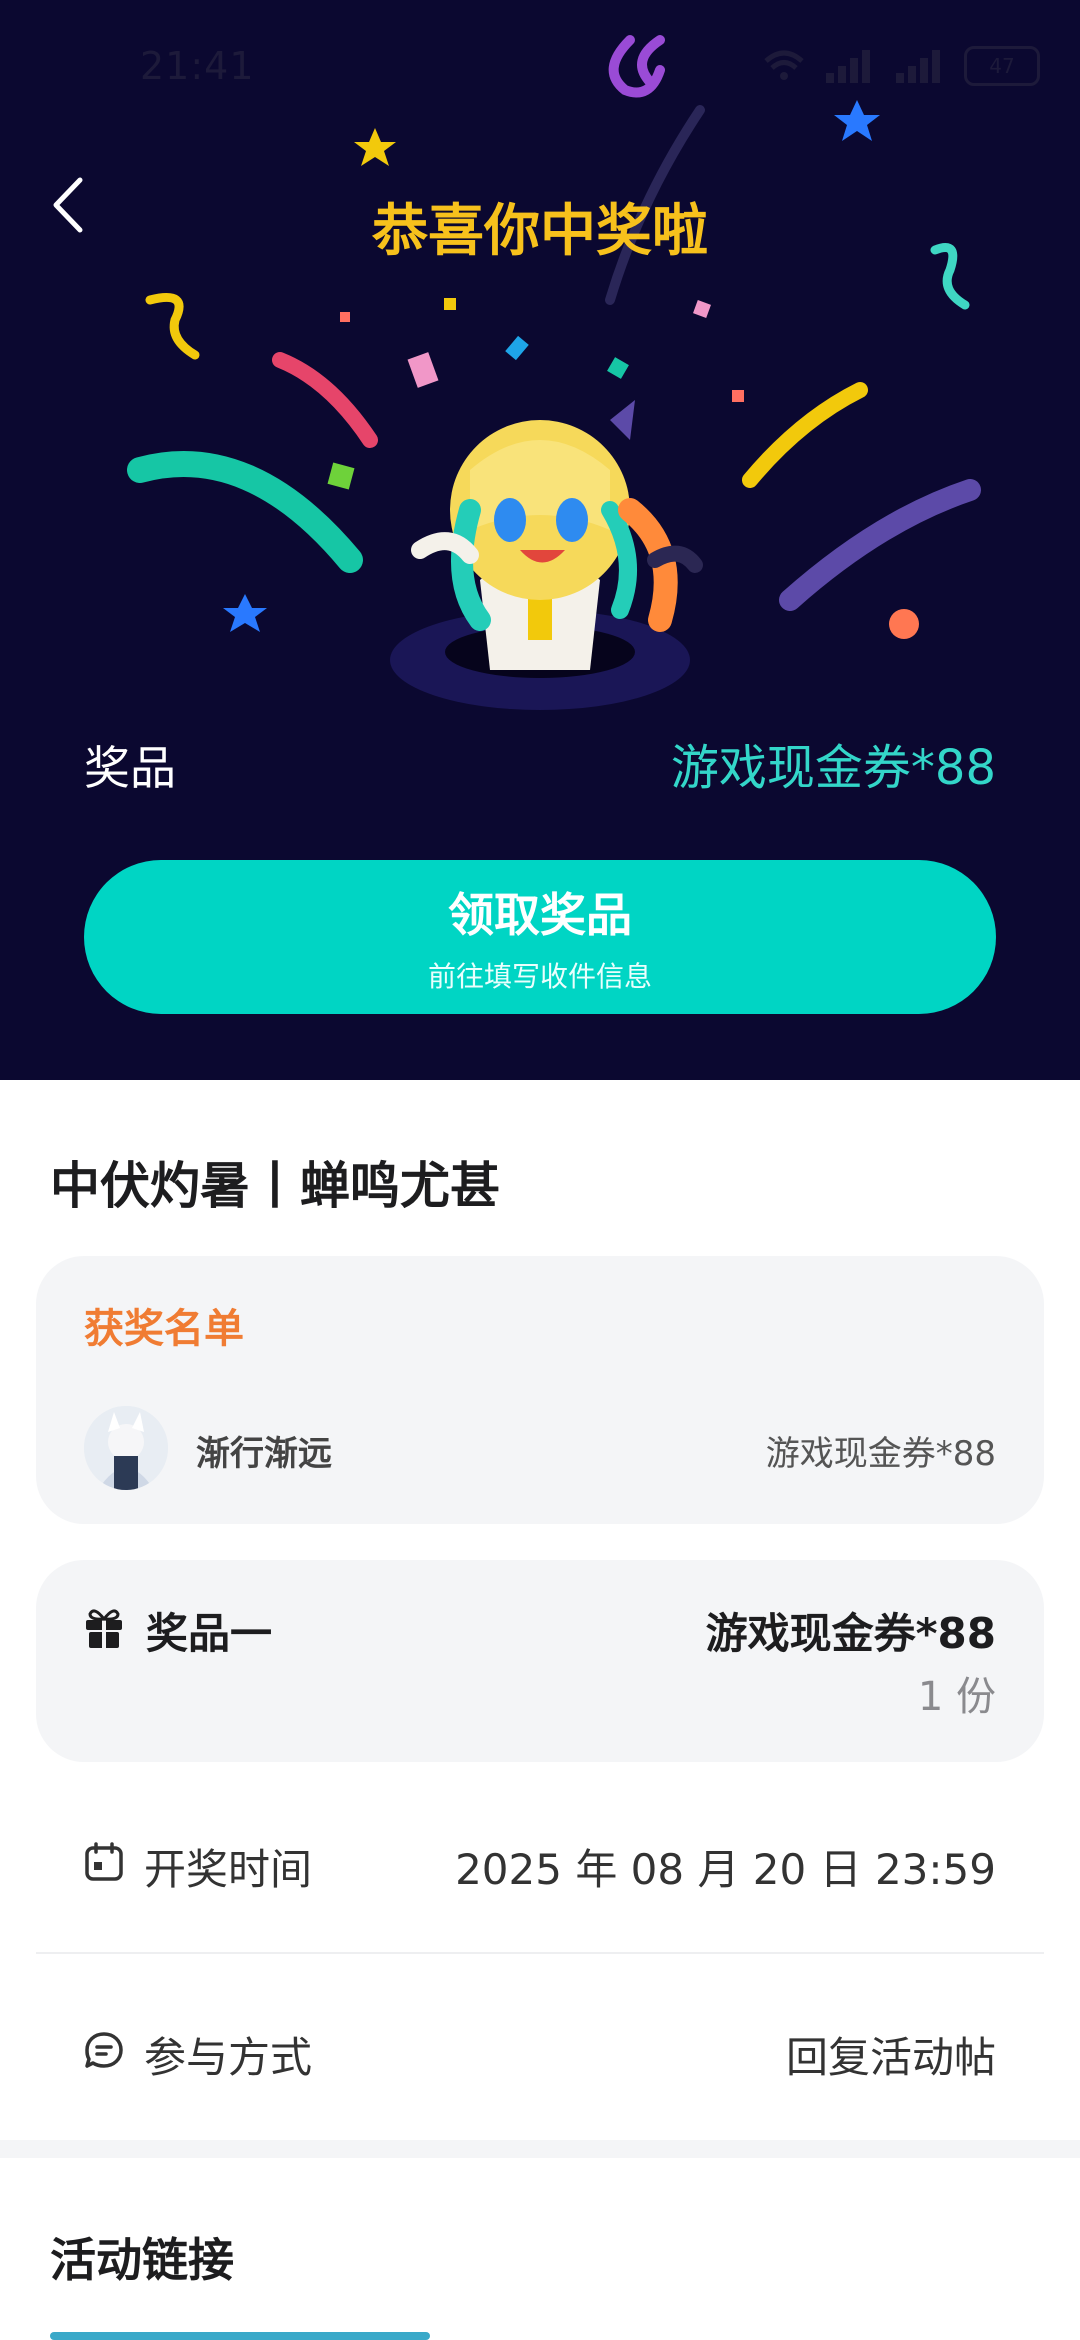 This screenshot has width=1080, height=2340. I want to click on section-separator, so click(540, 2149).